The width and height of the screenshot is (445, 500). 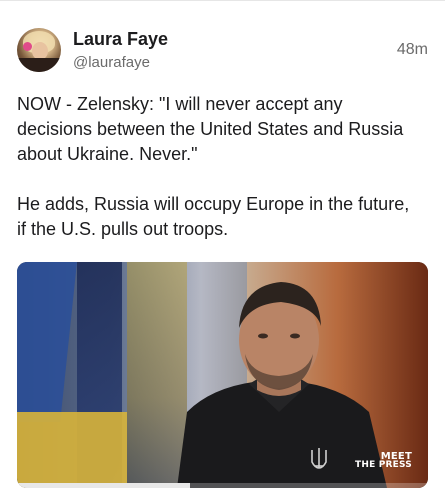 I want to click on avatar-shadow, so click(x=39, y=65).